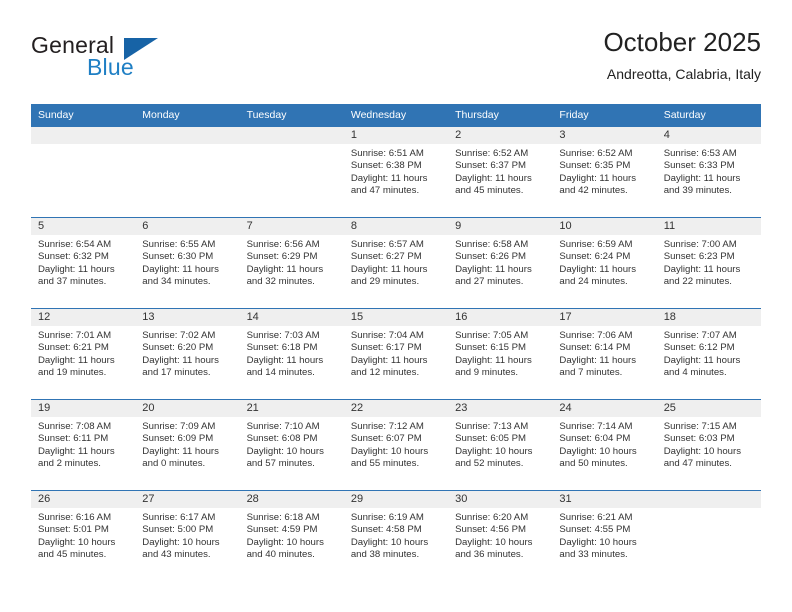  Describe the element at coordinates (75, 517) in the screenshot. I see `sunrise-text: Sunrise: 6:16 AM` at that location.